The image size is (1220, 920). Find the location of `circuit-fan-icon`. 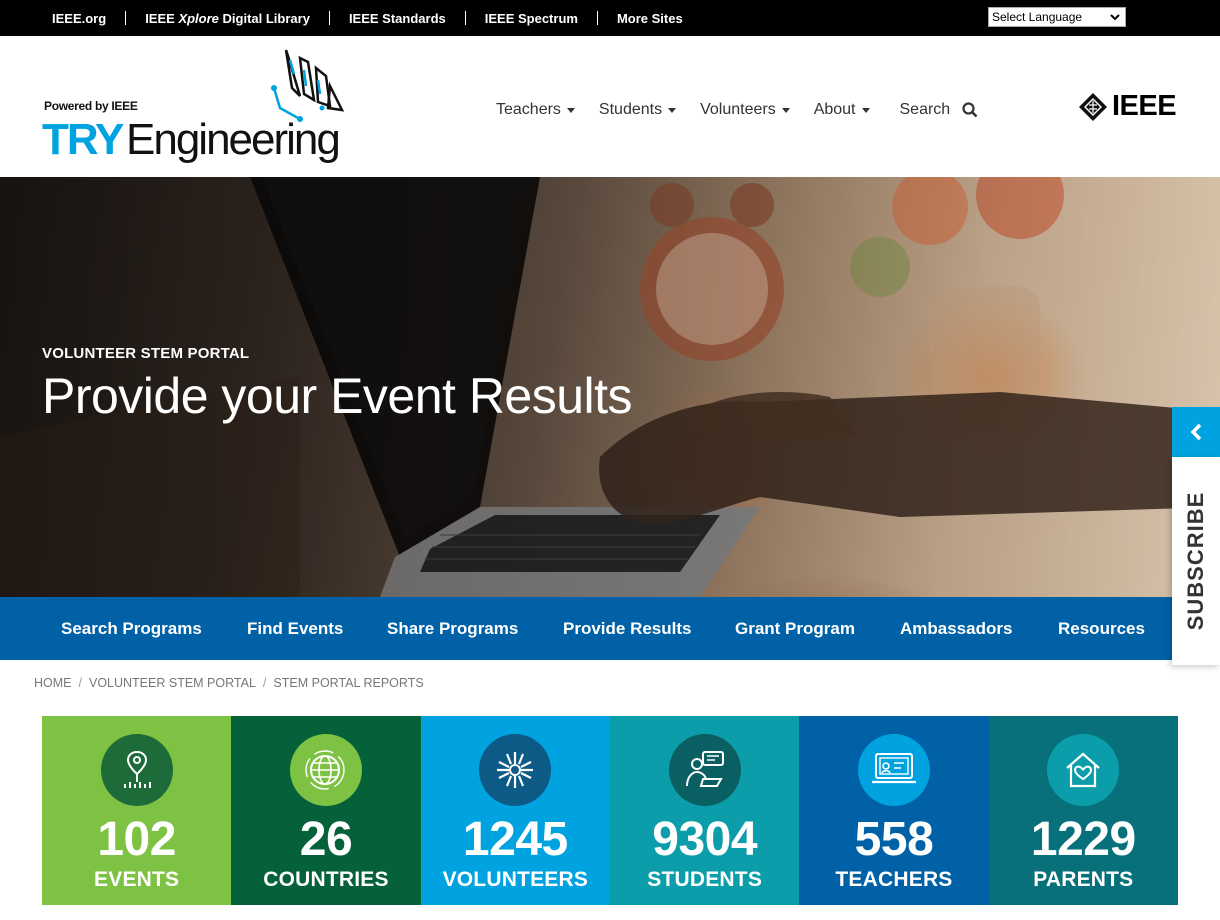

circuit-fan-icon is located at coordinates (308, 85).